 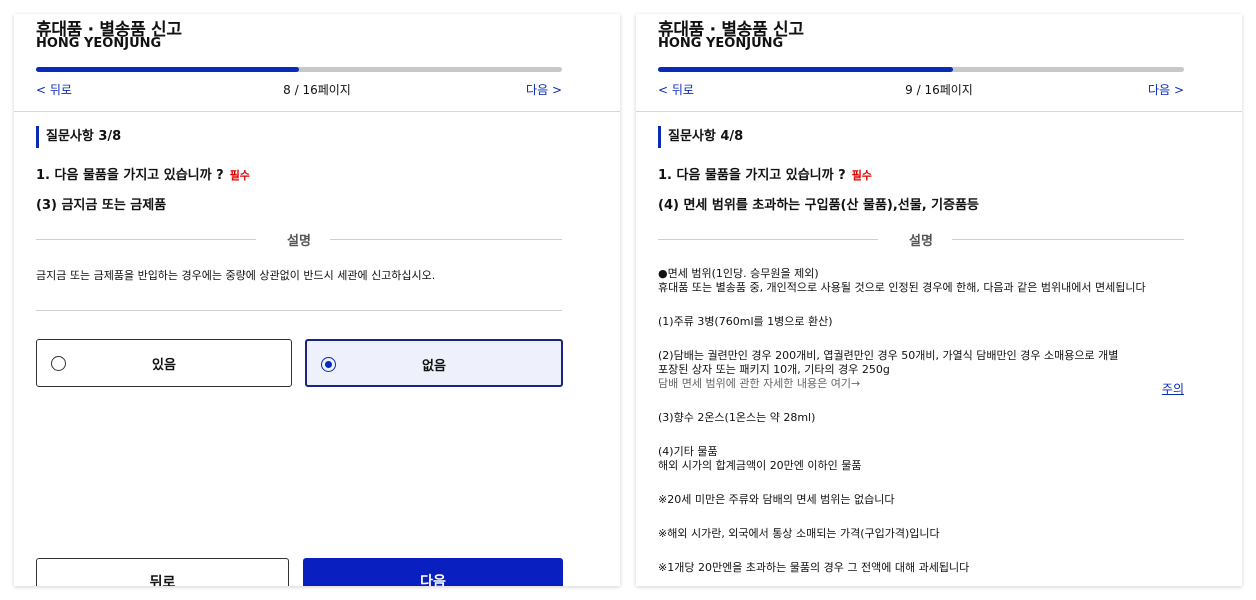 I want to click on option-yes: 있음, so click(x=164, y=363).